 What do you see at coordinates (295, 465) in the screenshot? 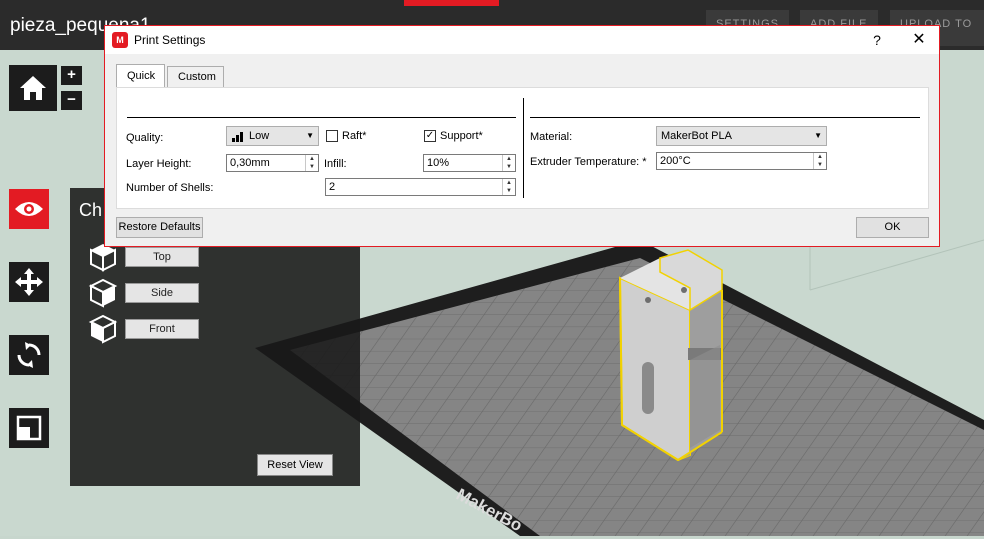
I see `reset-view-button: Reset View` at bounding box center [295, 465].